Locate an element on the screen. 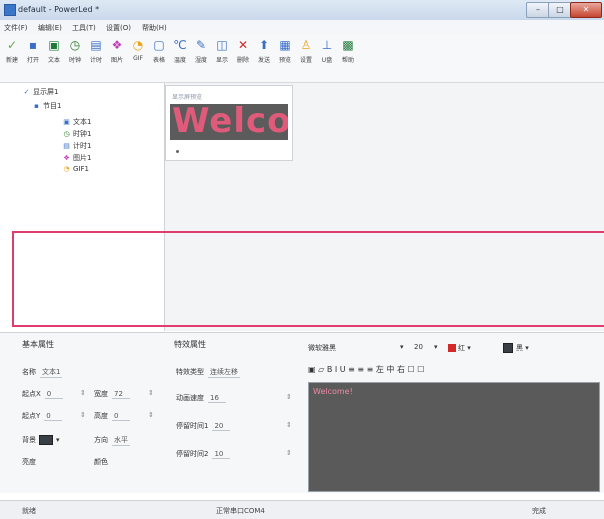 The width and height of the screenshot is (604, 519). menu-settings: 设置(O) is located at coordinates (118, 28).